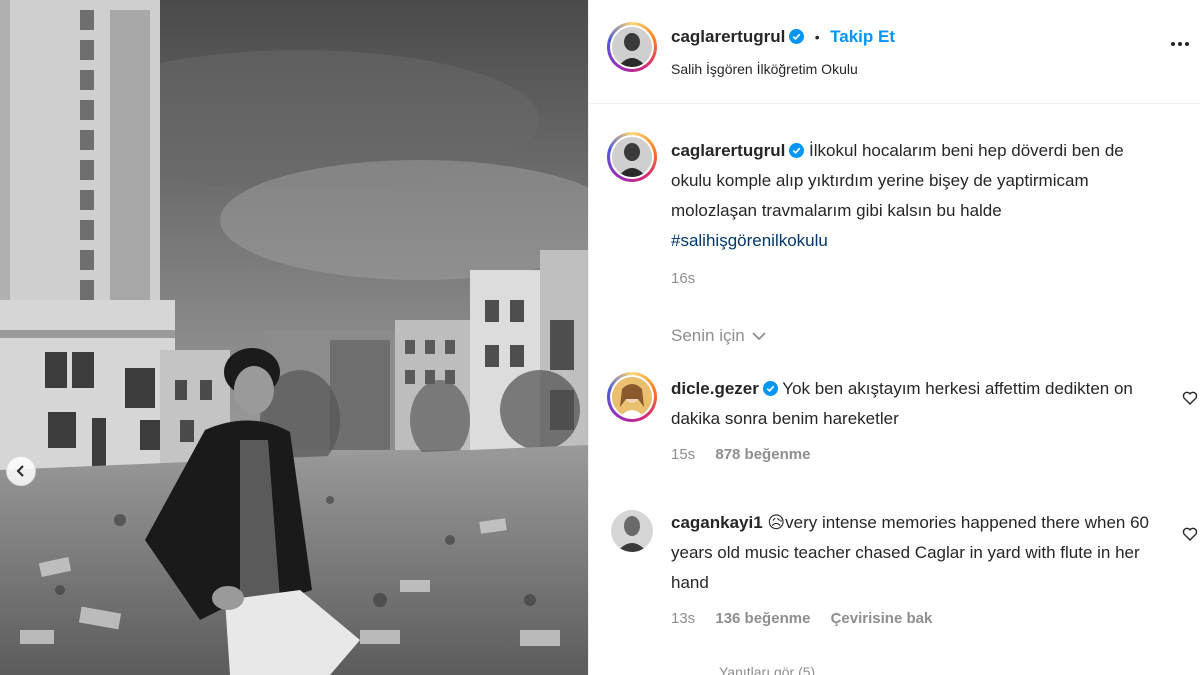 The height and width of the screenshot is (675, 1200). What do you see at coordinates (728, 36) in the screenshot?
I see `author-username: caglarertugrul` at bounding box center [728, 36].